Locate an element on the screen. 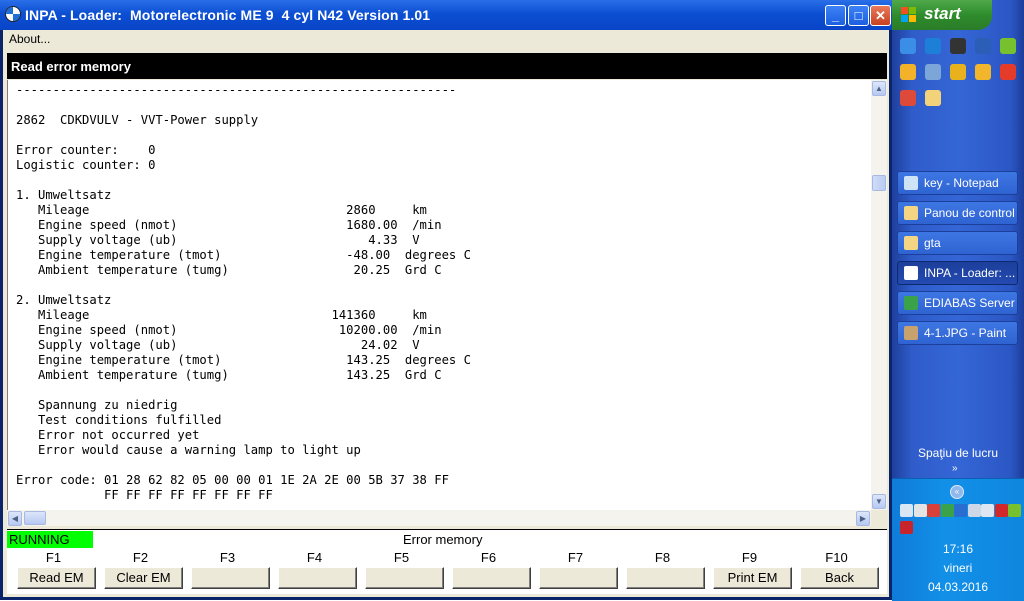  windows-flag-icon is located at coordinates (909, 15).